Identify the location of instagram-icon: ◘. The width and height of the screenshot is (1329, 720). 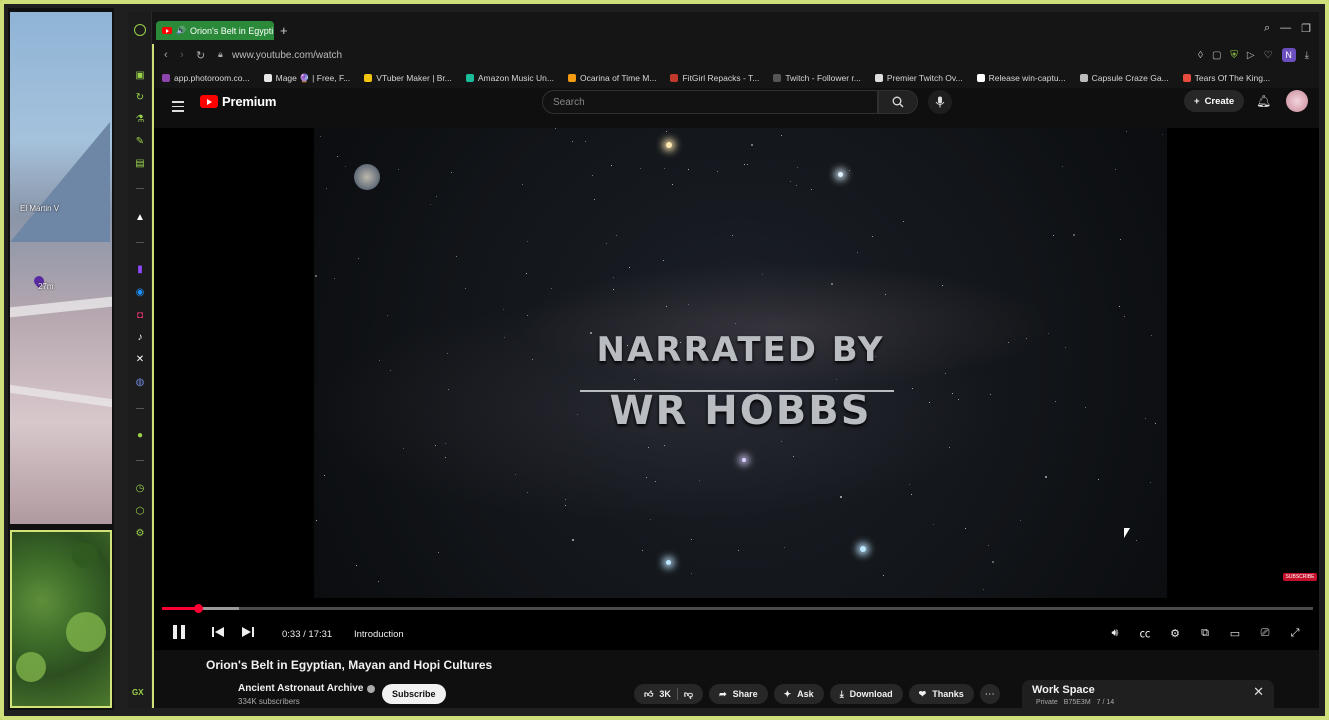
(140, 316).